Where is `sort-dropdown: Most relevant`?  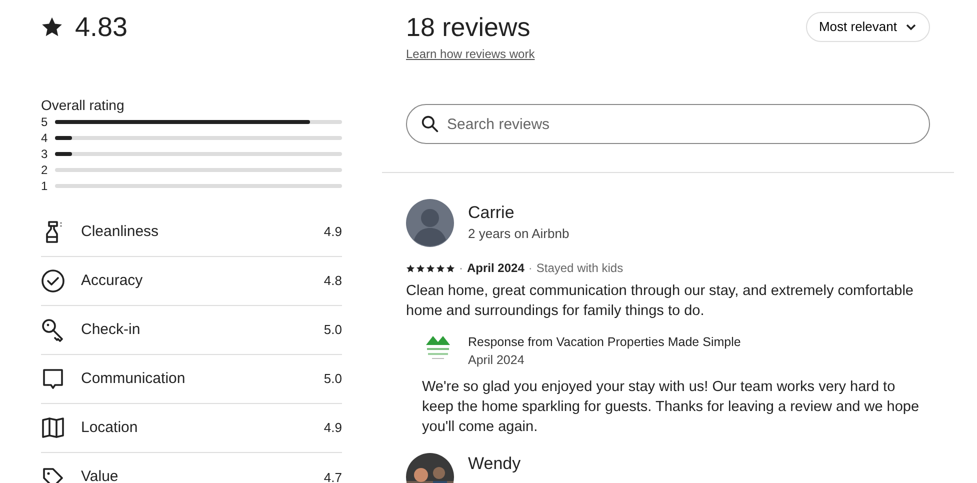 sort-dropdown: Most relevant is located at coordinates (868, 27).